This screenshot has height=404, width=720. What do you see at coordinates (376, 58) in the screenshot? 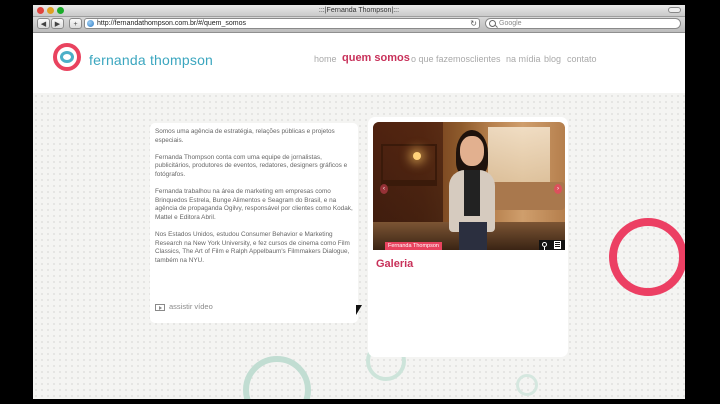
I see `nav-quem-somos: quem somos` at bounding box center [376, 58].